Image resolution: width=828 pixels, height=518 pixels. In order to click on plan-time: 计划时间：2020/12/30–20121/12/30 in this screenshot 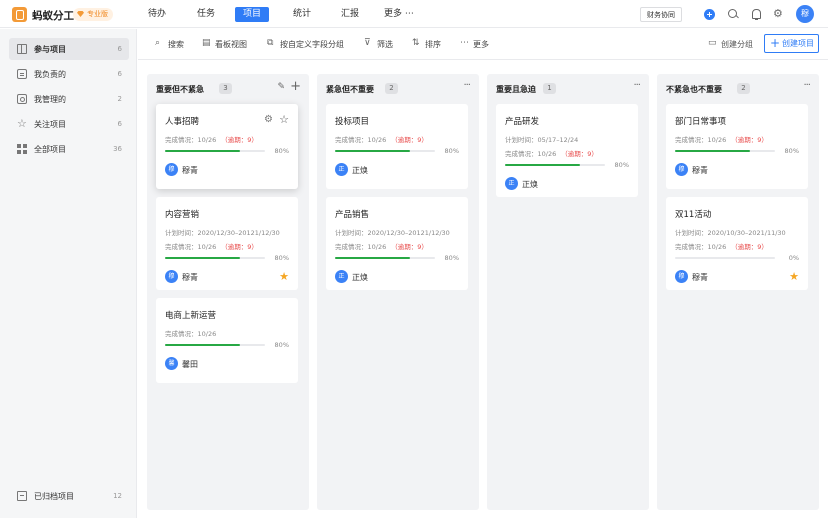, I will do `click(222, 232)`.